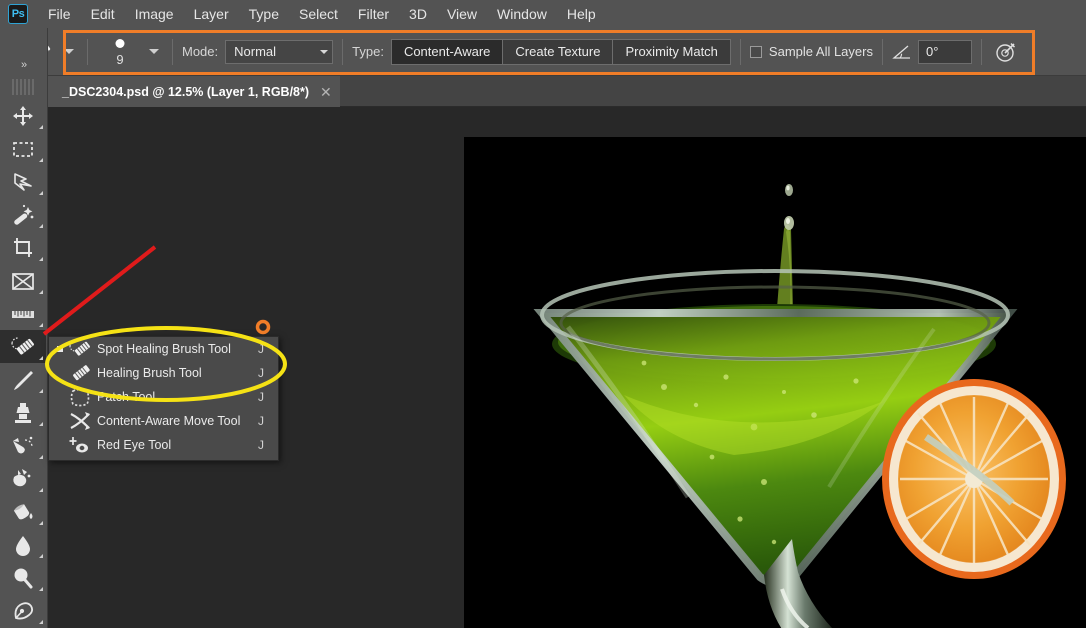  I want to click on type-label: Type:, so click(368, 51).